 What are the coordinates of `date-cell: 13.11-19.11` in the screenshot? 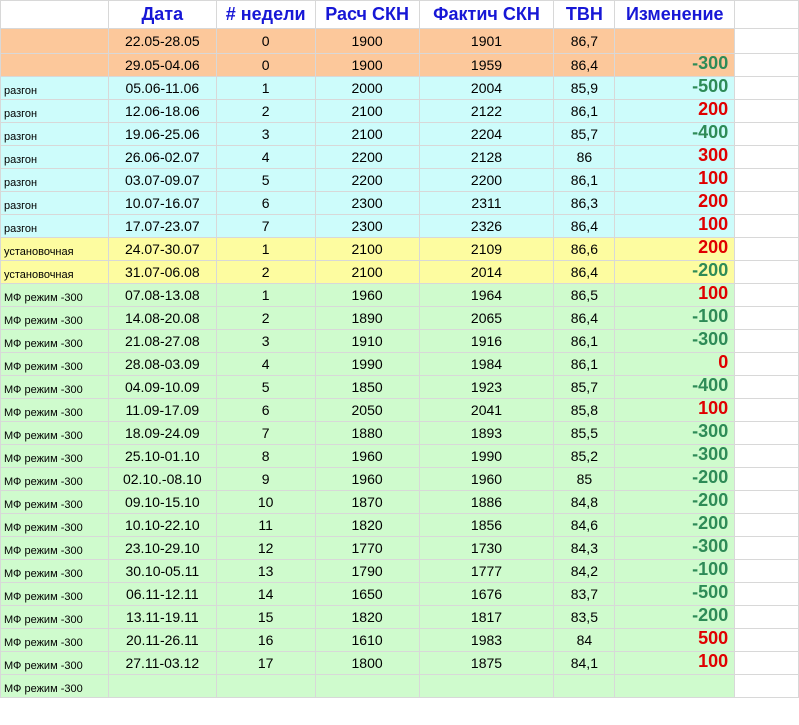 It's located at (162, 617).